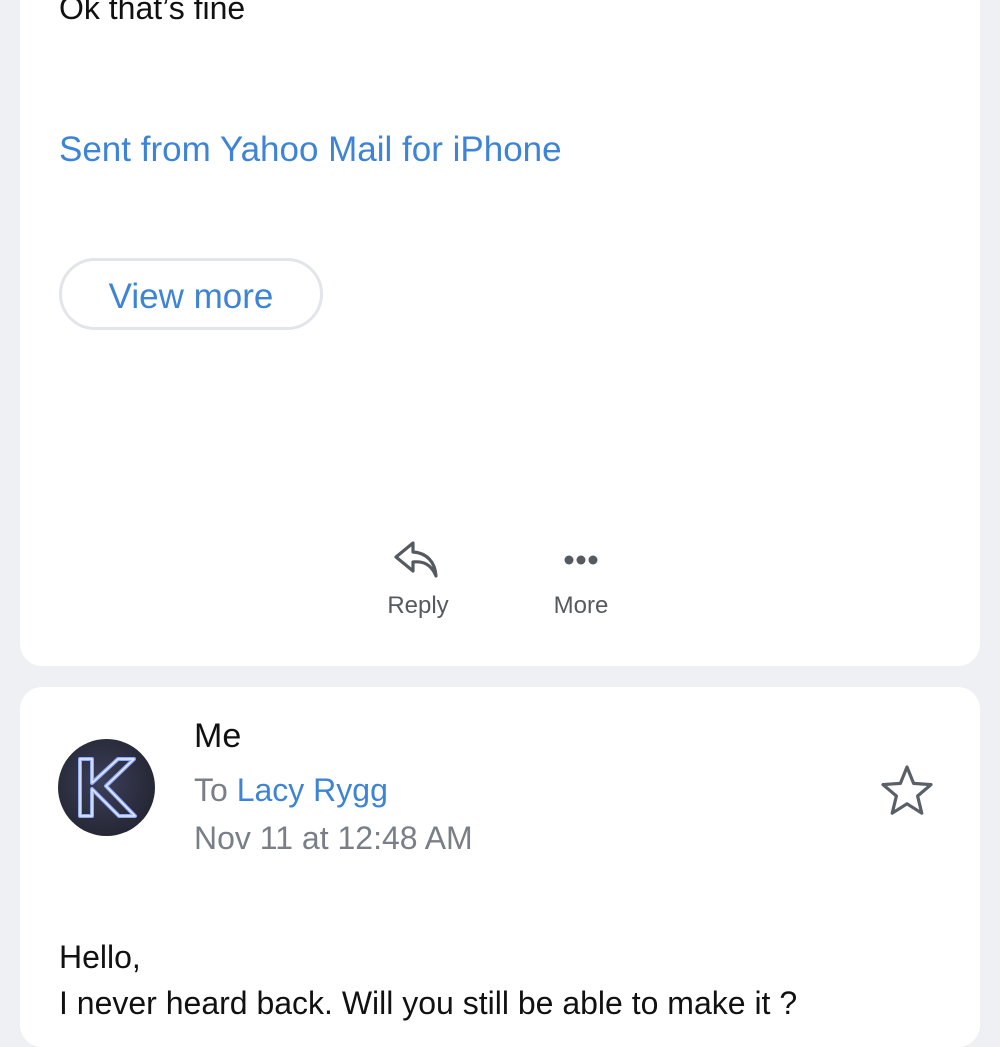  What do you see at coordinates (333, 838) in the screenshot?
I see `message-timestamp: Nov 11 at 12:48 AM` at bounding box center [333, 838].